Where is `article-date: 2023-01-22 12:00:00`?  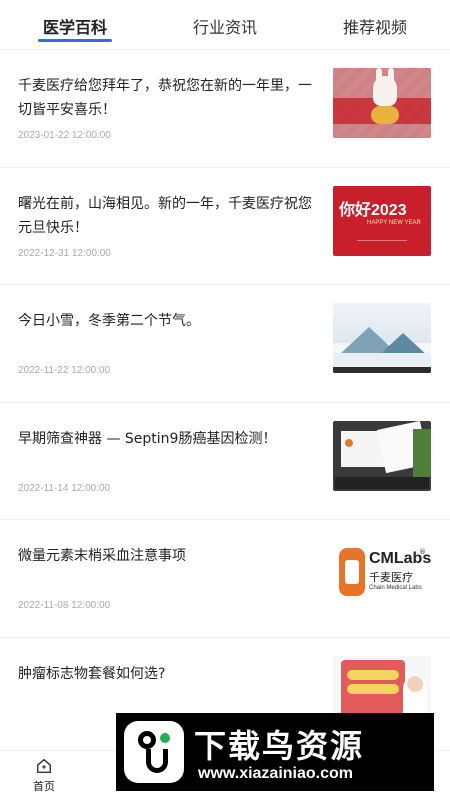
article-date: 2023-01-22 12:00:00 is located at coordinates (64, 135).